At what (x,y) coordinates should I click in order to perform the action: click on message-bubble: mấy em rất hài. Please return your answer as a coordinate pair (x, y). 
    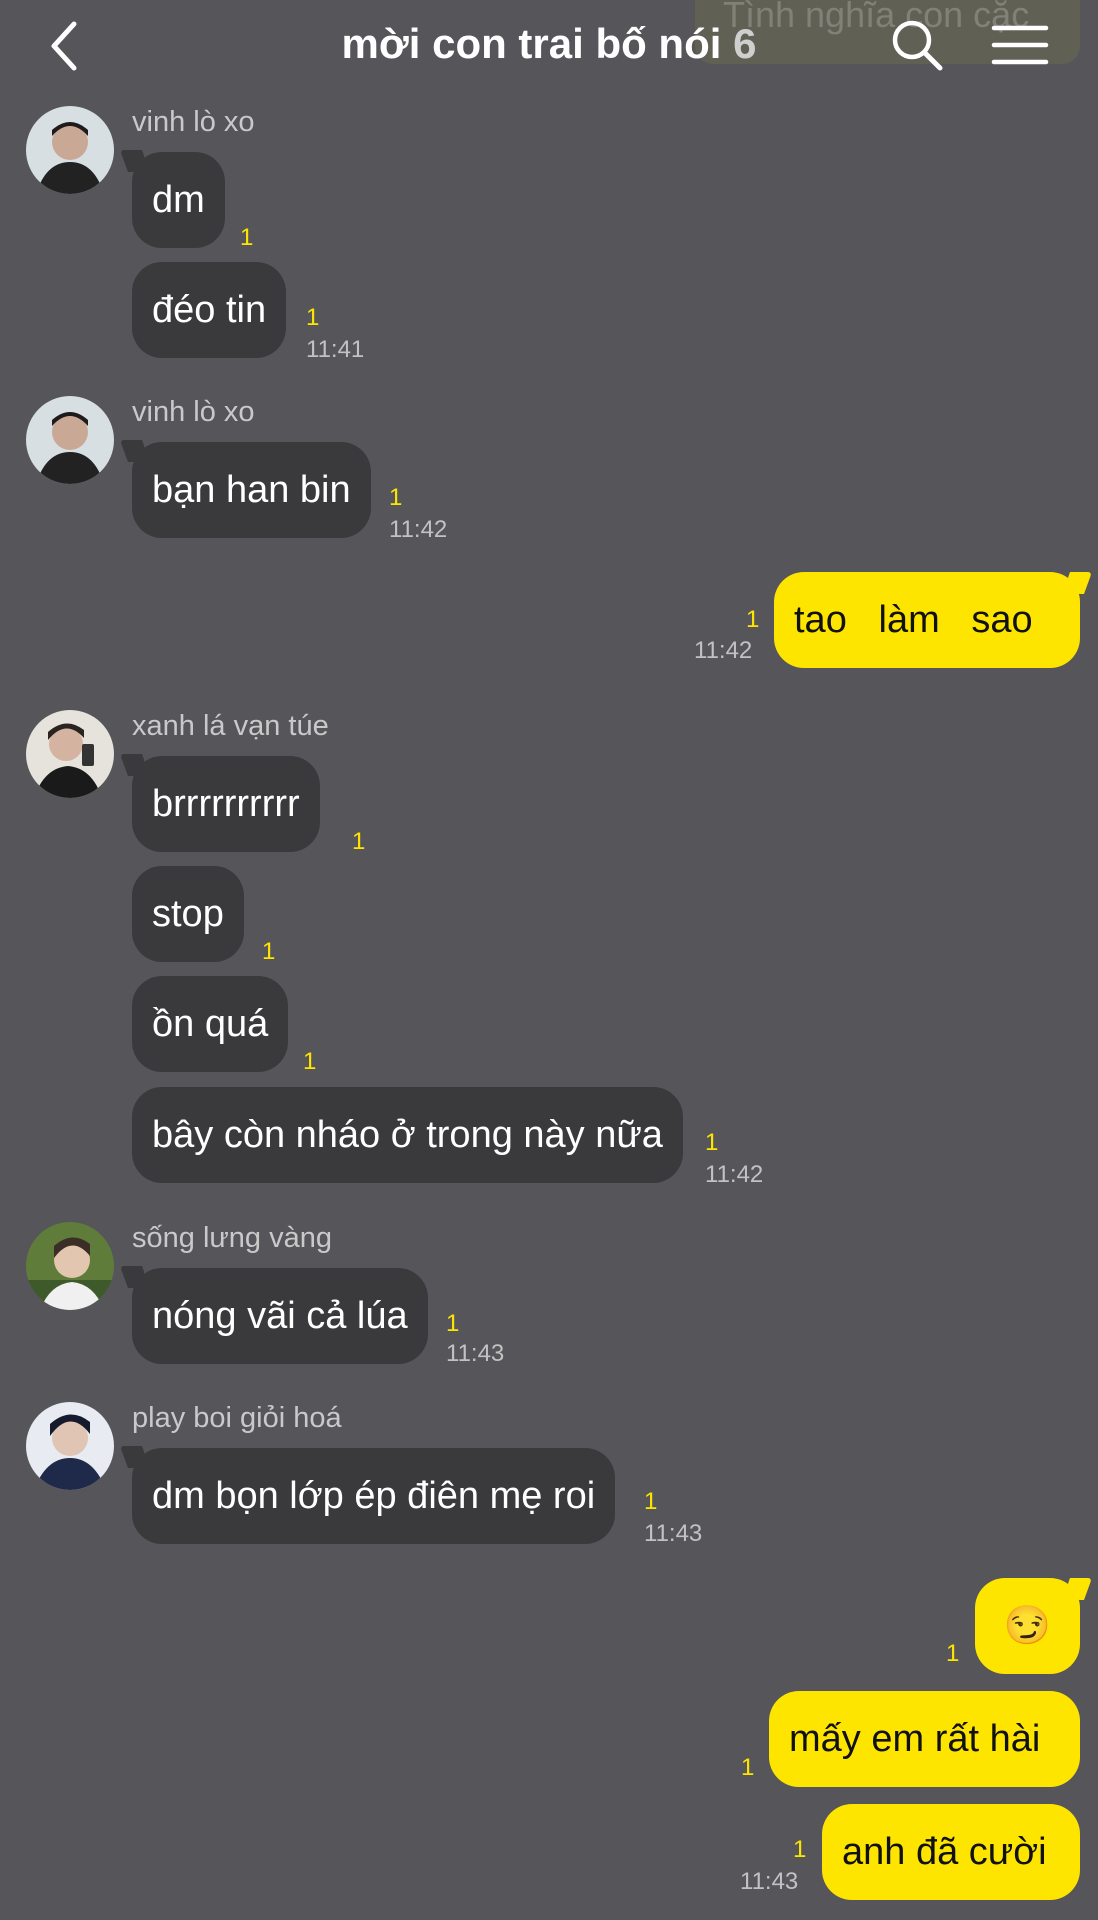
    Looking at the image, I should click on (924, 1739).